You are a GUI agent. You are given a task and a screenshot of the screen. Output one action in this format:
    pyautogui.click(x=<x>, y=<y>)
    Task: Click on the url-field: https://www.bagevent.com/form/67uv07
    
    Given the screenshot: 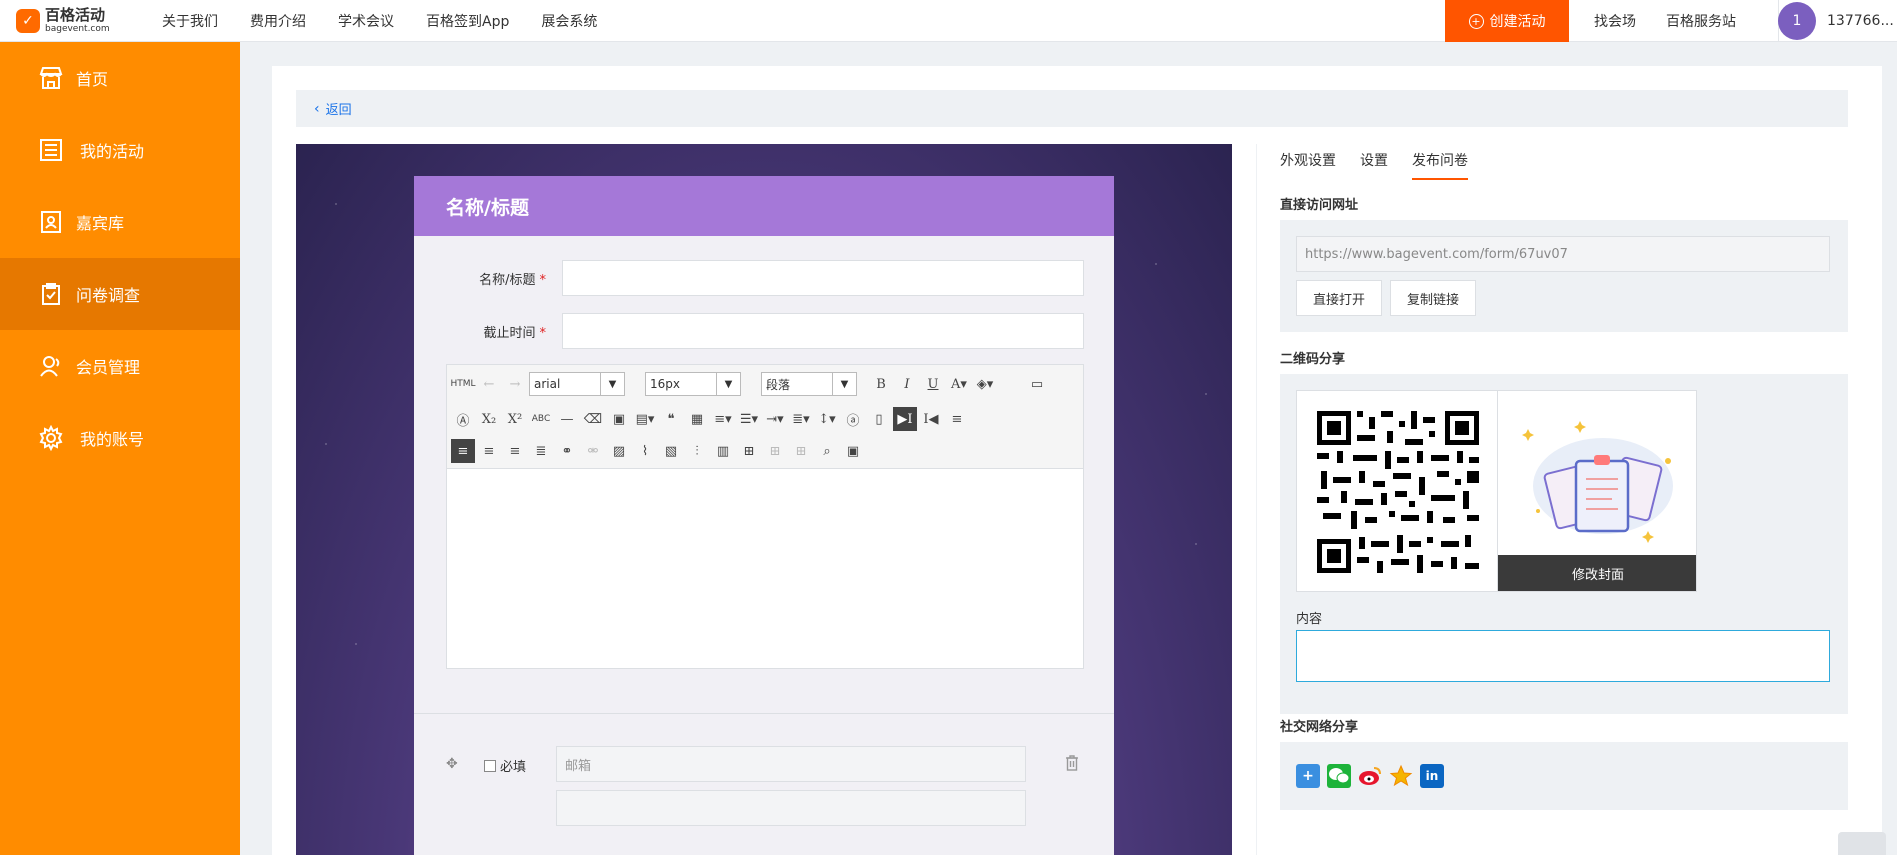 What is the action you would take?
    pyautogui.click(x=1563, y=254)
    